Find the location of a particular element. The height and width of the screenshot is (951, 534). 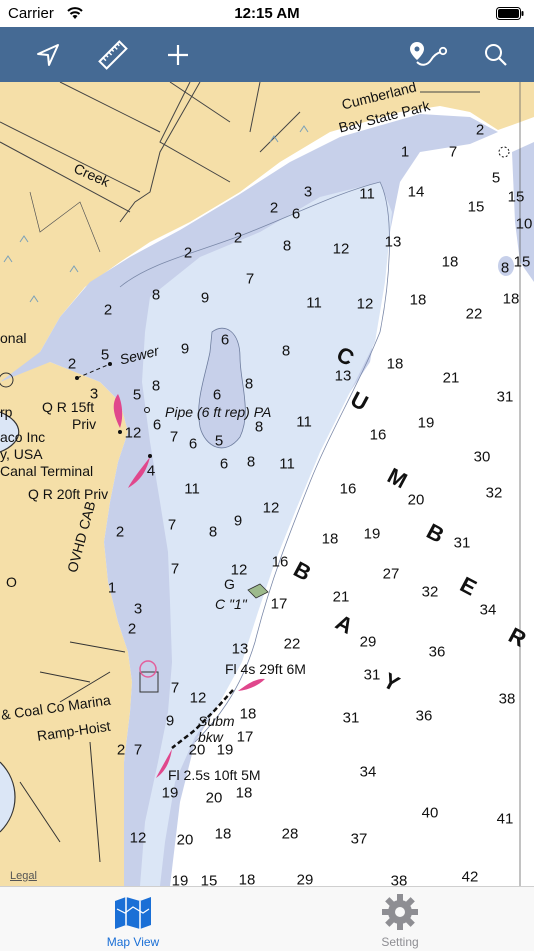

depth-sounding: 10 is located at coordinates (524, 224).